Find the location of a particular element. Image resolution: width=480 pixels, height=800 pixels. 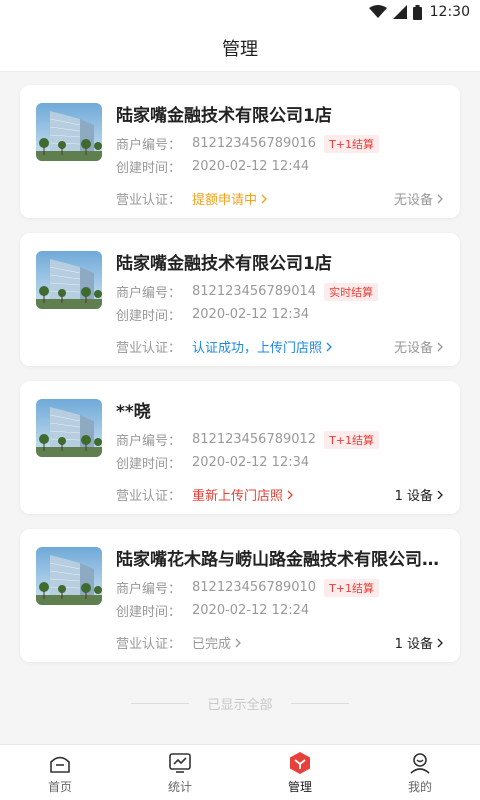

battery-icon is located at coordinates (417, 12).